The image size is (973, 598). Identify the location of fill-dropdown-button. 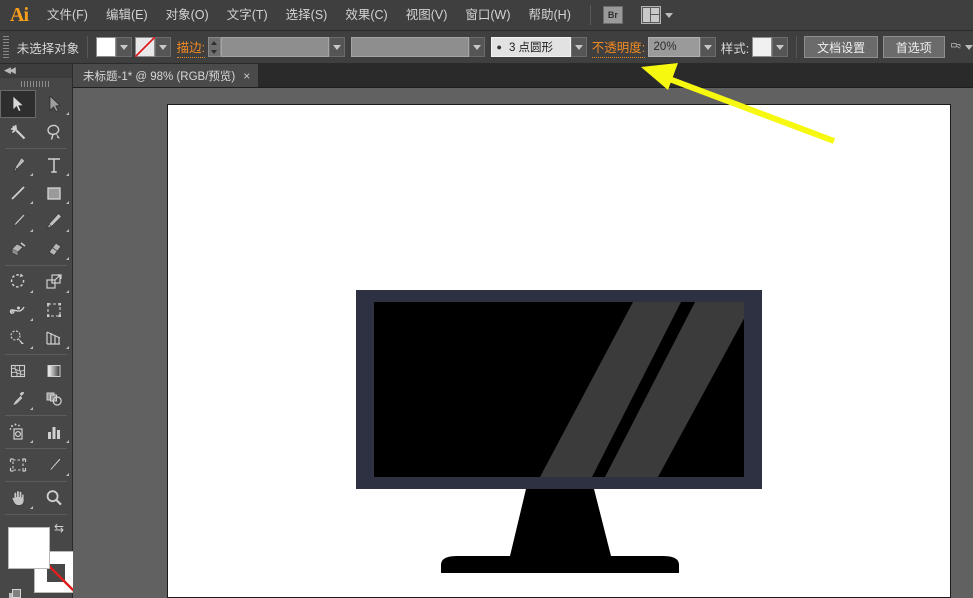
(123, 47).